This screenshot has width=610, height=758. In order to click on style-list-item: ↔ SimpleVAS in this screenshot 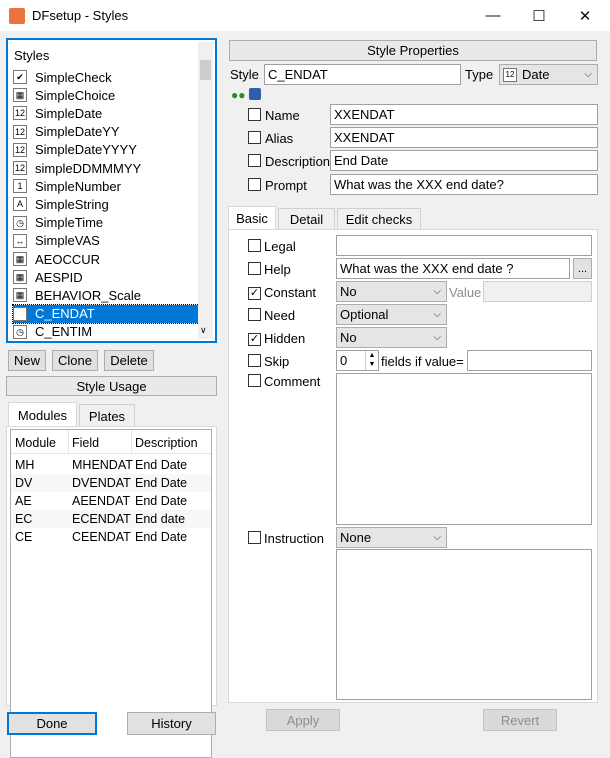, I will do `click(107, 241)`.